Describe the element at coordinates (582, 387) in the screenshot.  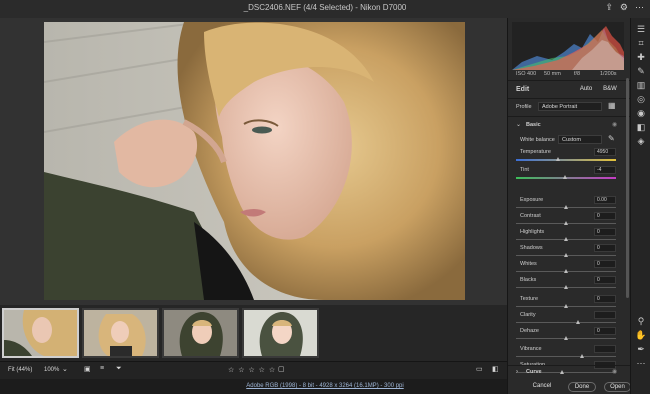
I see `done-button: Done` at that location.